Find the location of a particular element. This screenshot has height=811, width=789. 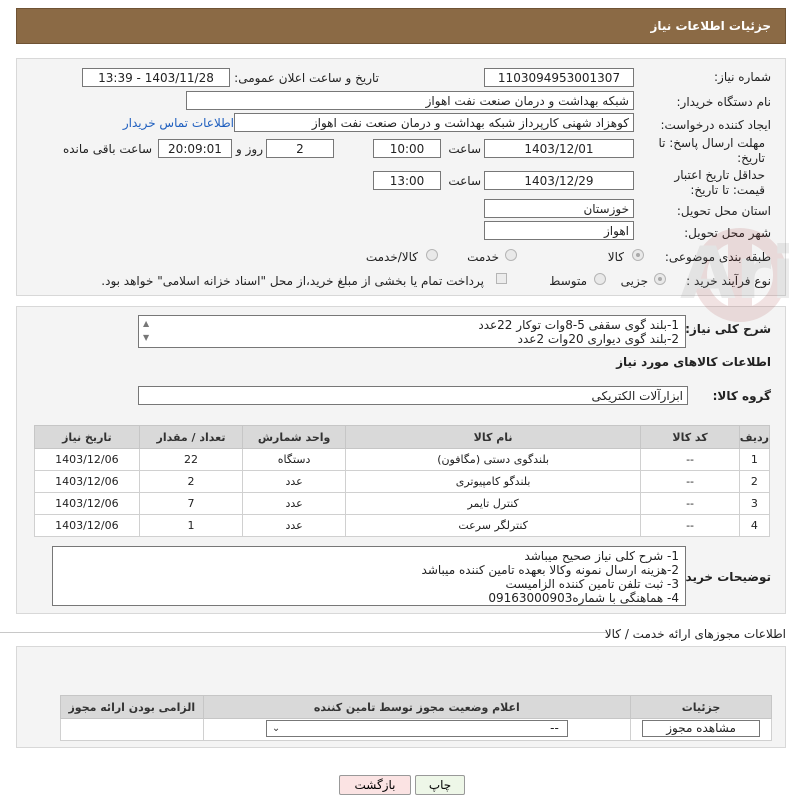

goods-group-label: گروه کالا: is located at coordinates (741, 396).